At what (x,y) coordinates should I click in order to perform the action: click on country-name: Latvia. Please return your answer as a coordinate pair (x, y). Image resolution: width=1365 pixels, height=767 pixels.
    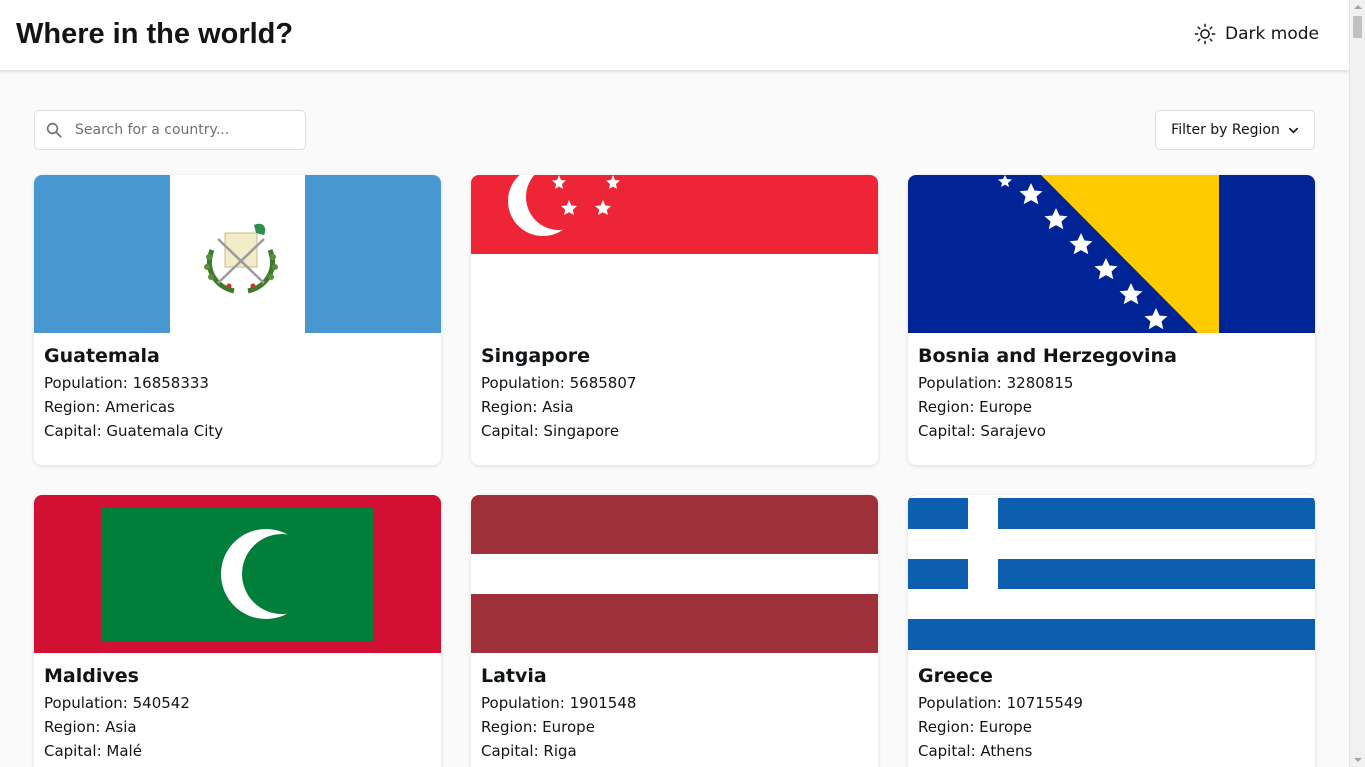
    Looking at the image, I should click on (514, 676).